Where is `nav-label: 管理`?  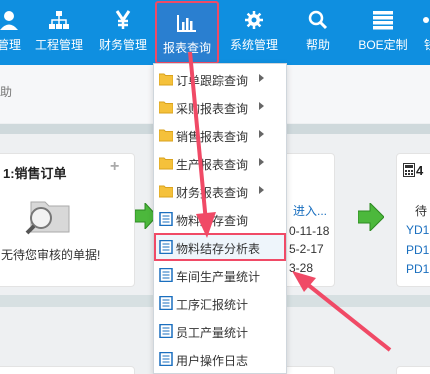
nav-label: 管理 is located at coordinates (10, 45).